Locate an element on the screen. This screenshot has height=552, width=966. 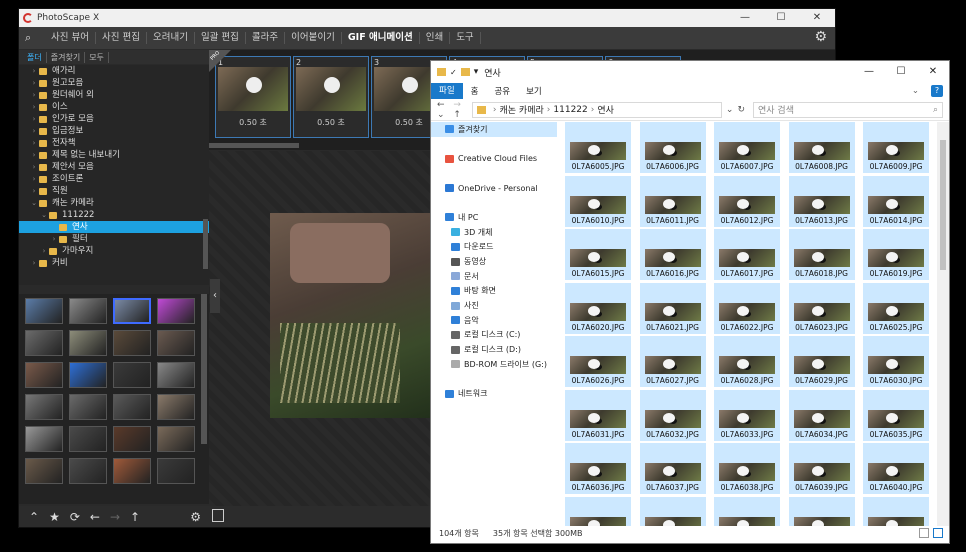
tree-item: › 조이트론 is located at coordinates (114, 179).